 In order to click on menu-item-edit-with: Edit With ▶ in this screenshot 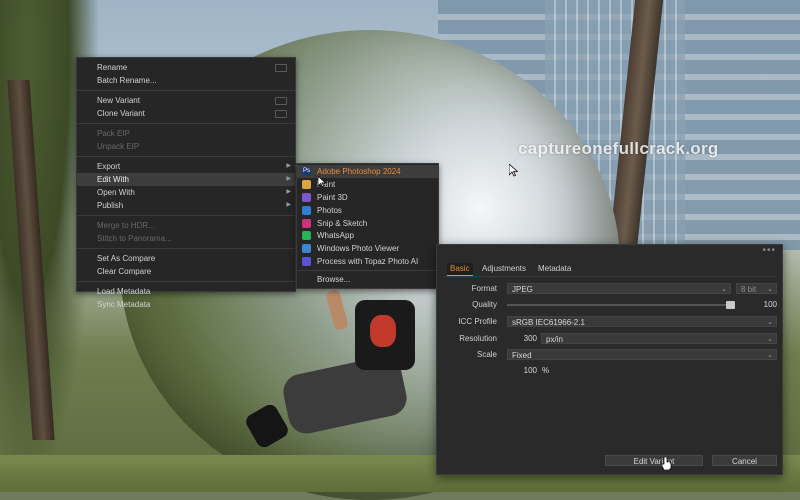, I will do `click(186, 179)`.